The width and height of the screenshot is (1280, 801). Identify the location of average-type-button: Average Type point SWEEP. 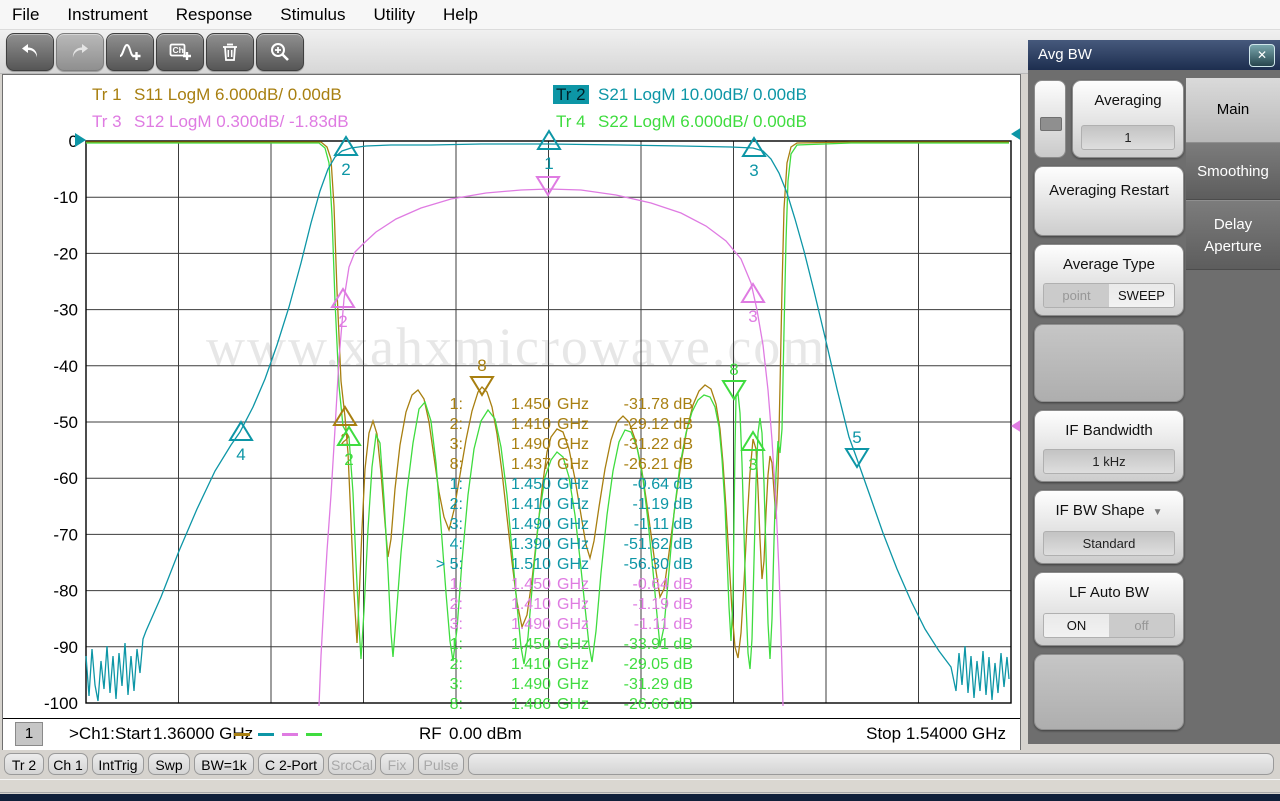
(1109, 280).